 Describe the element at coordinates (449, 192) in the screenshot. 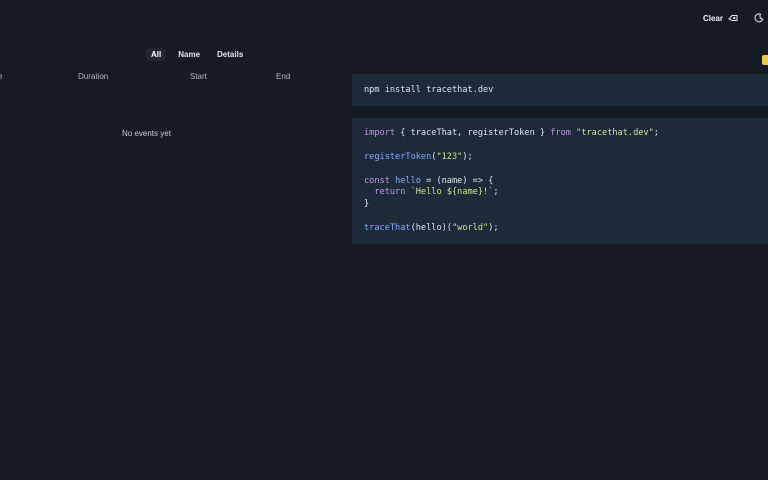

I see `code-token: `Hello ${name}!`` at that location.